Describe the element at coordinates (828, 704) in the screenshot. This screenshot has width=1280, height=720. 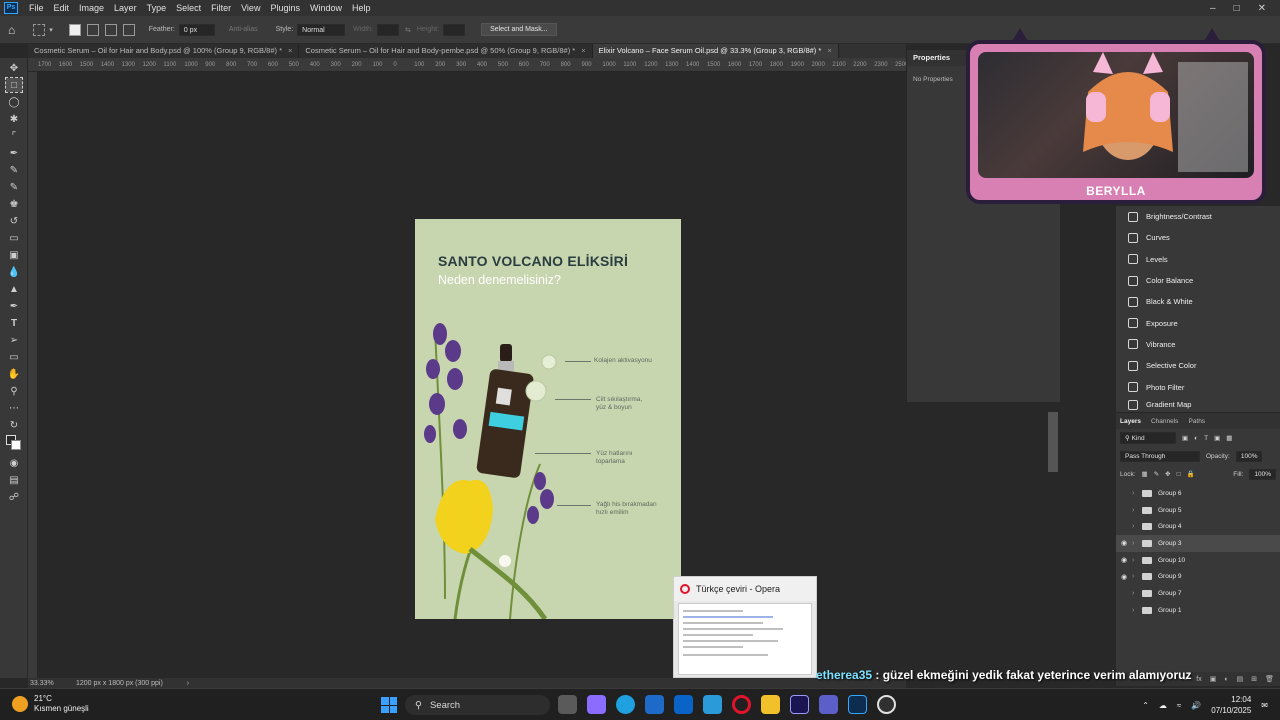
I see `teams-icon` at that location.